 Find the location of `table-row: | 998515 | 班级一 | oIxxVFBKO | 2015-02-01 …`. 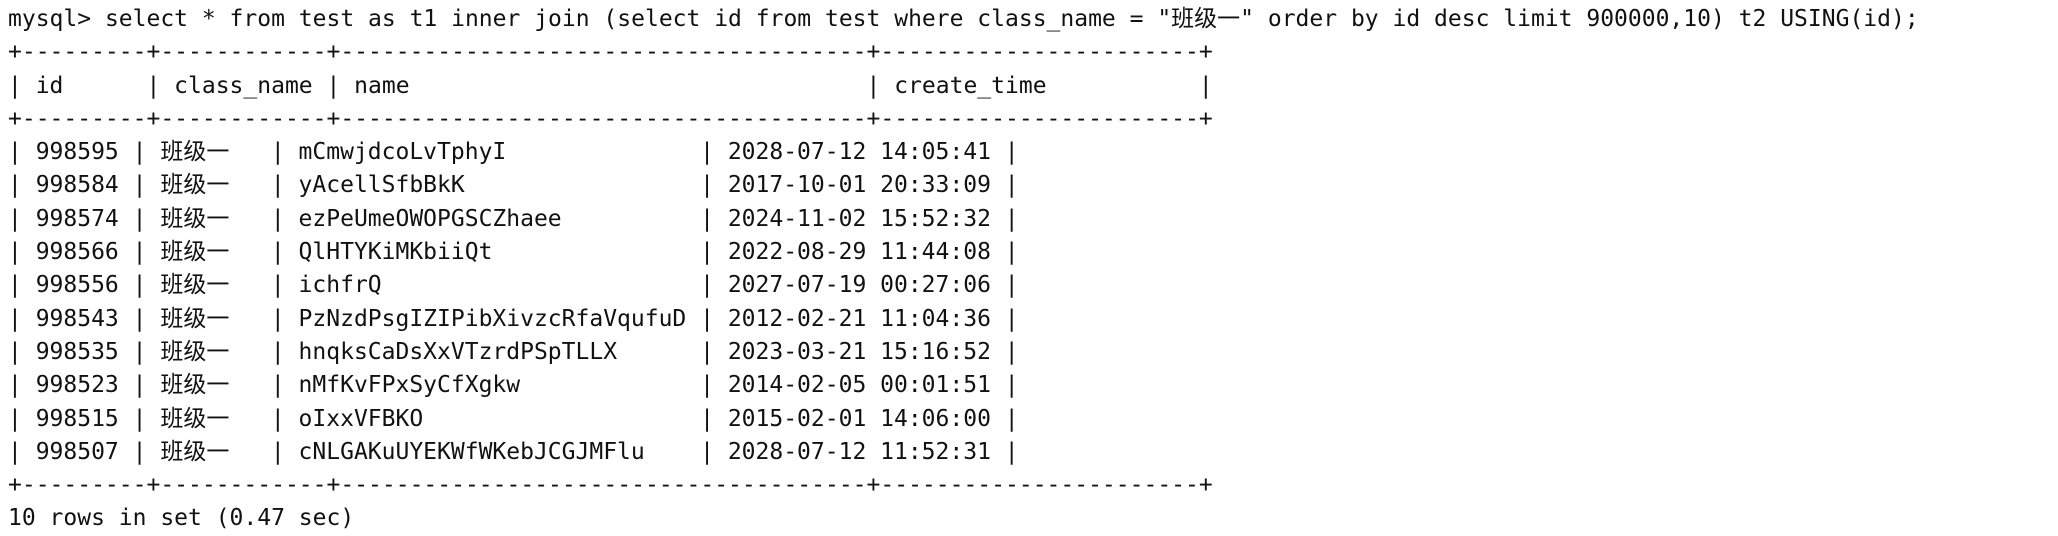

table-row: | 998515 | 班级一 | oIxxVFBKO | 2015-02-01 … is located at coordinates (513, 418).